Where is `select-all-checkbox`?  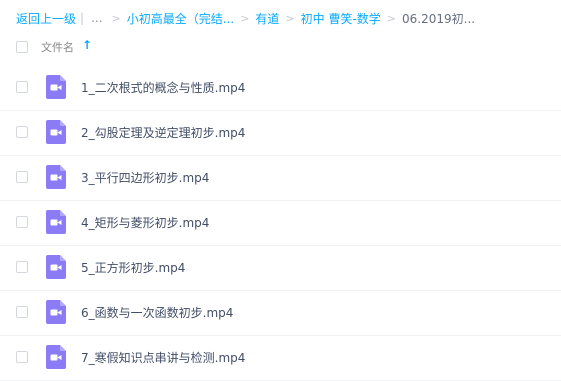
select-all-checkbox is located at coordinates (22, 47).